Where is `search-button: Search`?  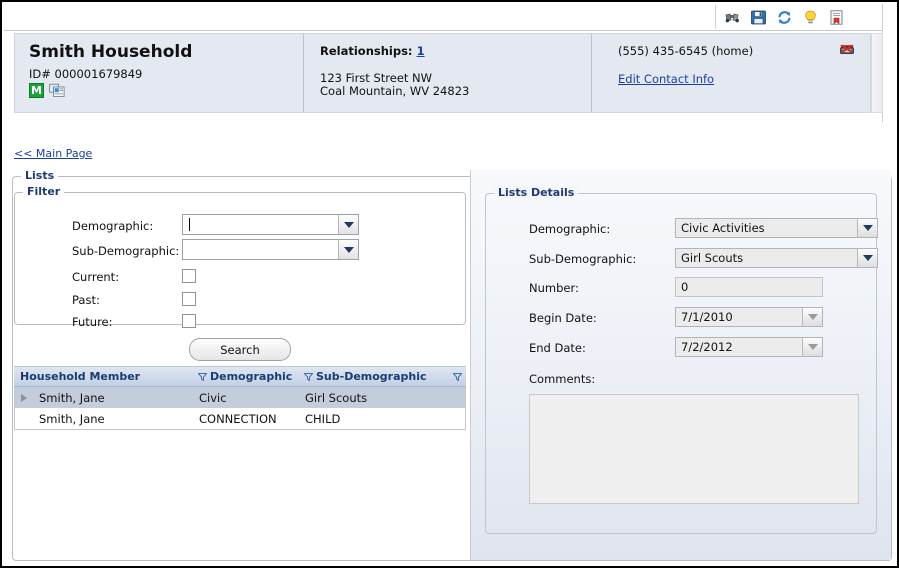
search-button: Search is located at coordinates (240, 349).